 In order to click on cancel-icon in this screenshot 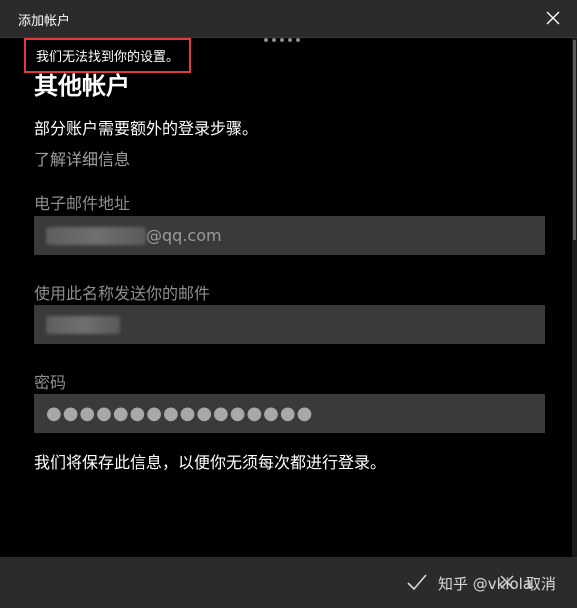, I will do `click(507, 582)`.